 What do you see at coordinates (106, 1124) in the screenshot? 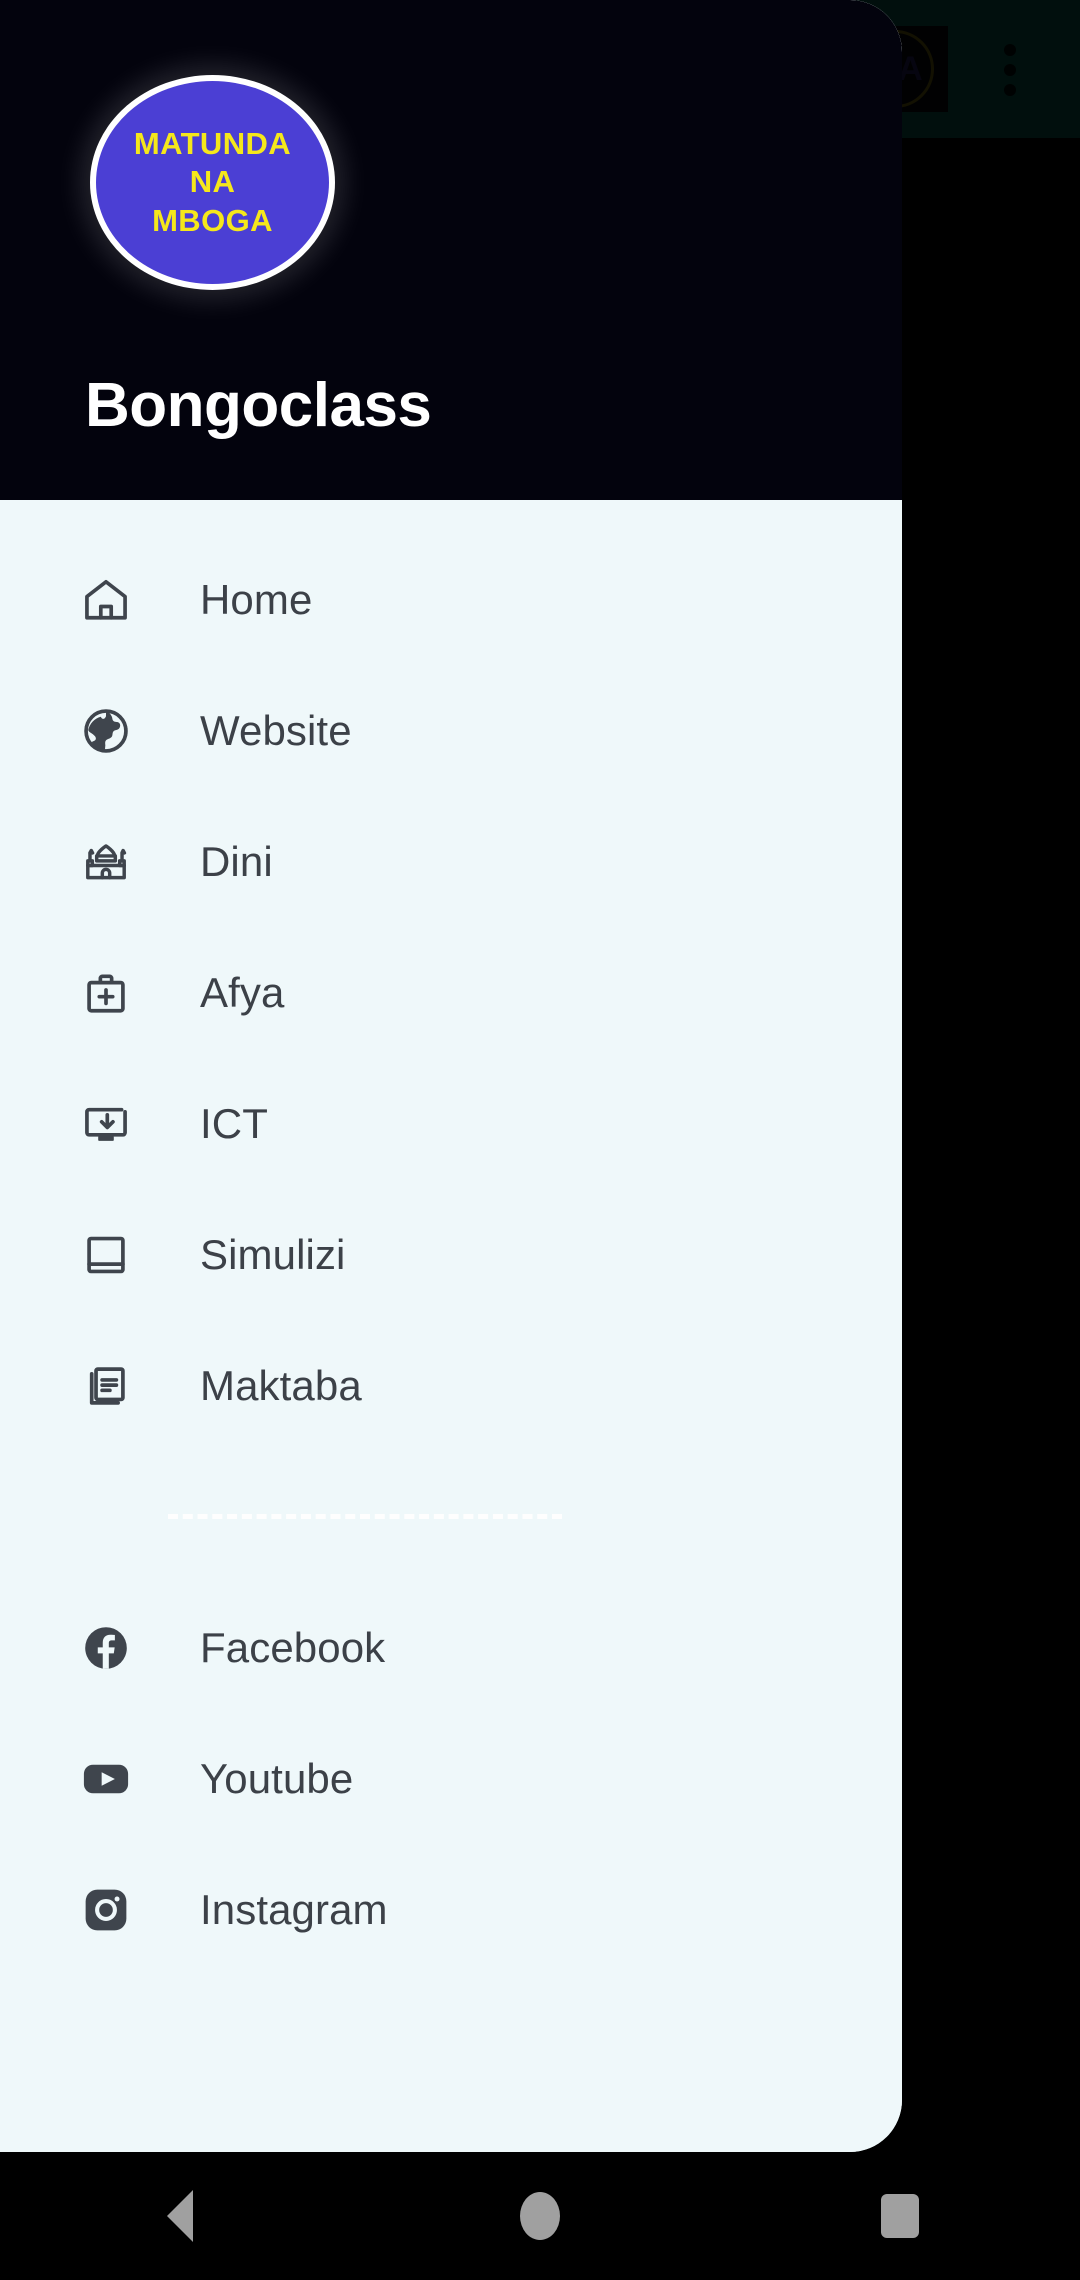
I see `monitor-download-icon` at bounding box center [106, 1124].